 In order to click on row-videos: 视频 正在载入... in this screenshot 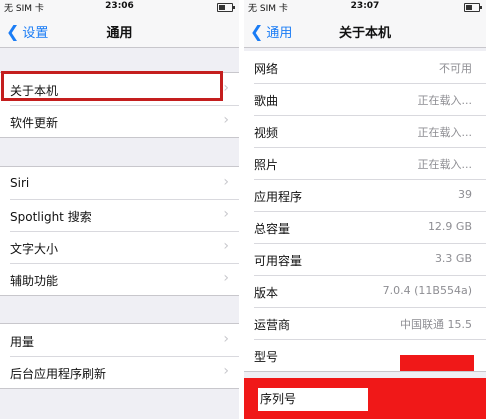, I will do `click(365, 131)`.